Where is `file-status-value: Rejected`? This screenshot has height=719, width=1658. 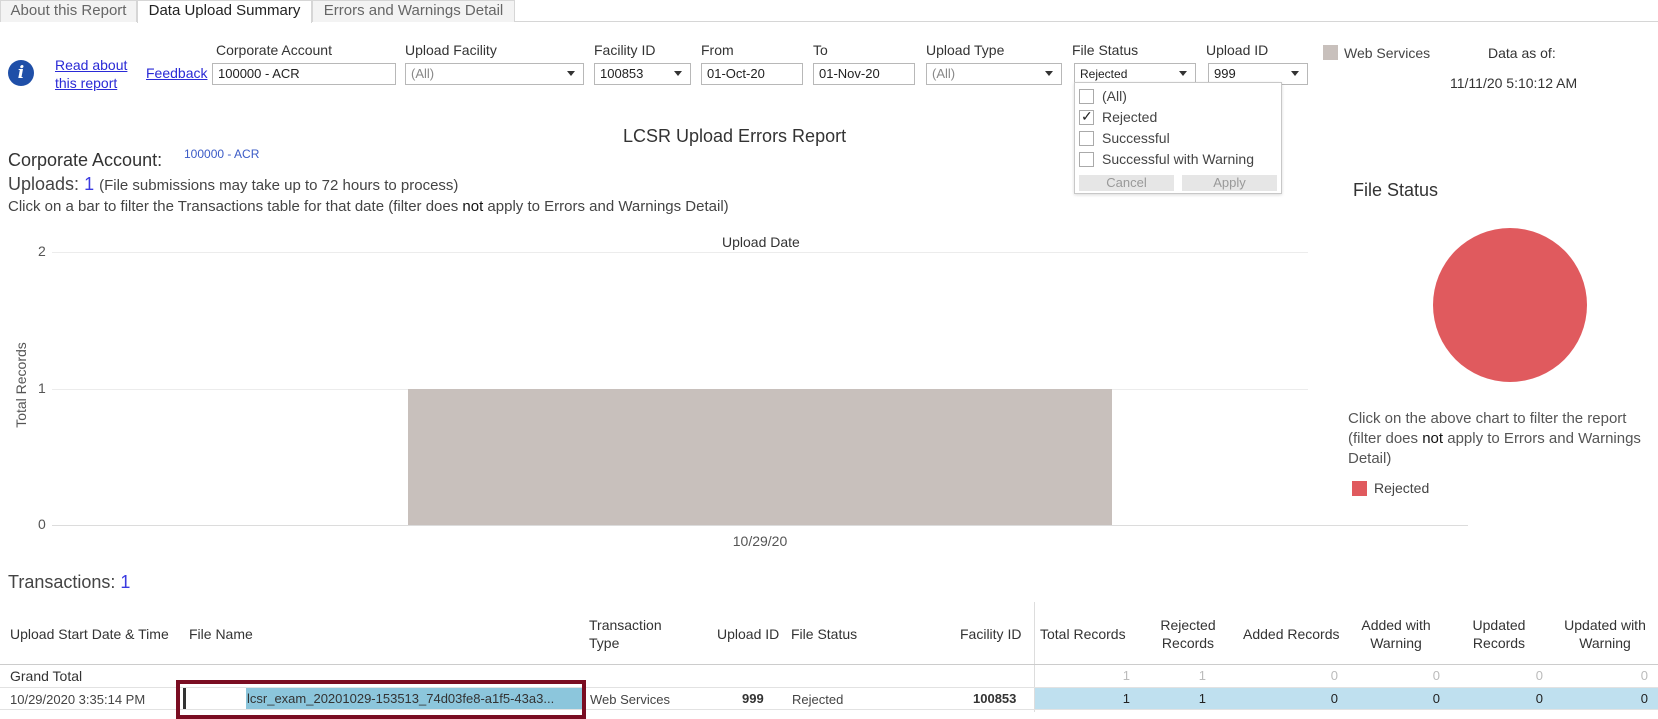
file-status-value: Rejected is located at coordinates (1104, 74).